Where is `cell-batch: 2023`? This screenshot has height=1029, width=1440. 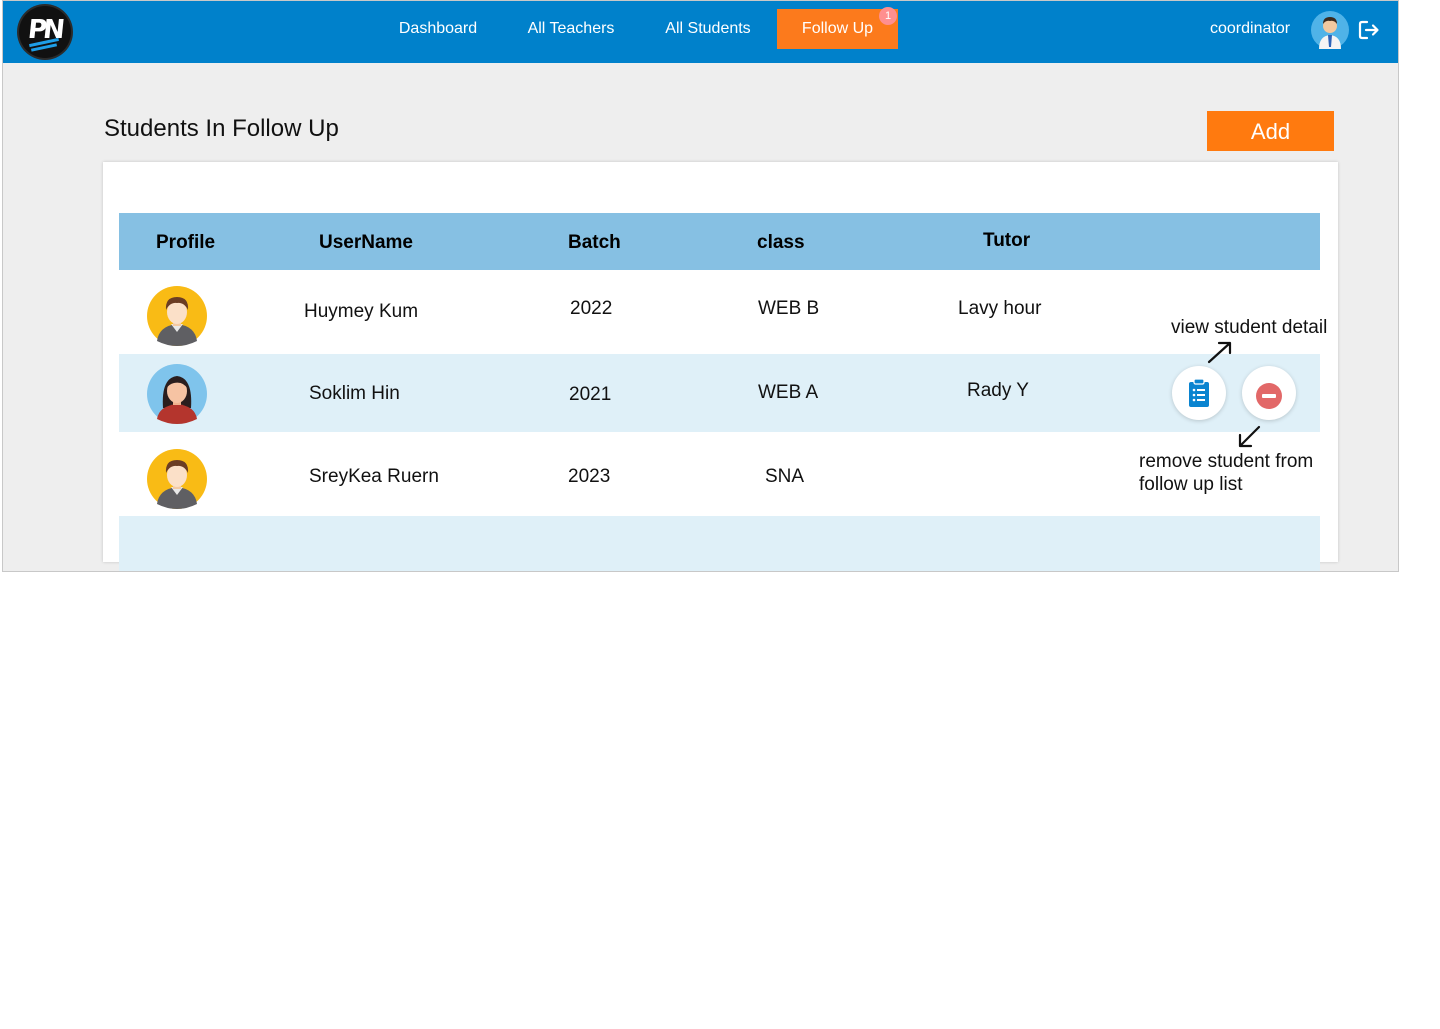
cell-batch: 2023 is located at coordinates (589, 476).